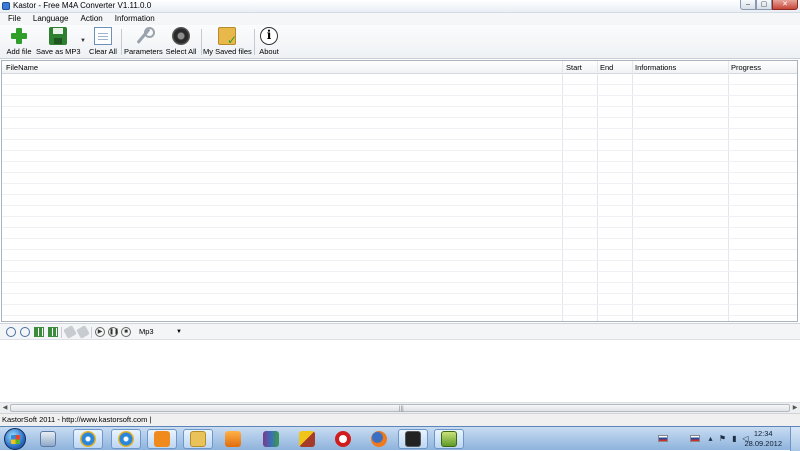 This screenshot has height=451, width=800. I want to click on my-saved-files-button: My Saved files, so click(227, 42).